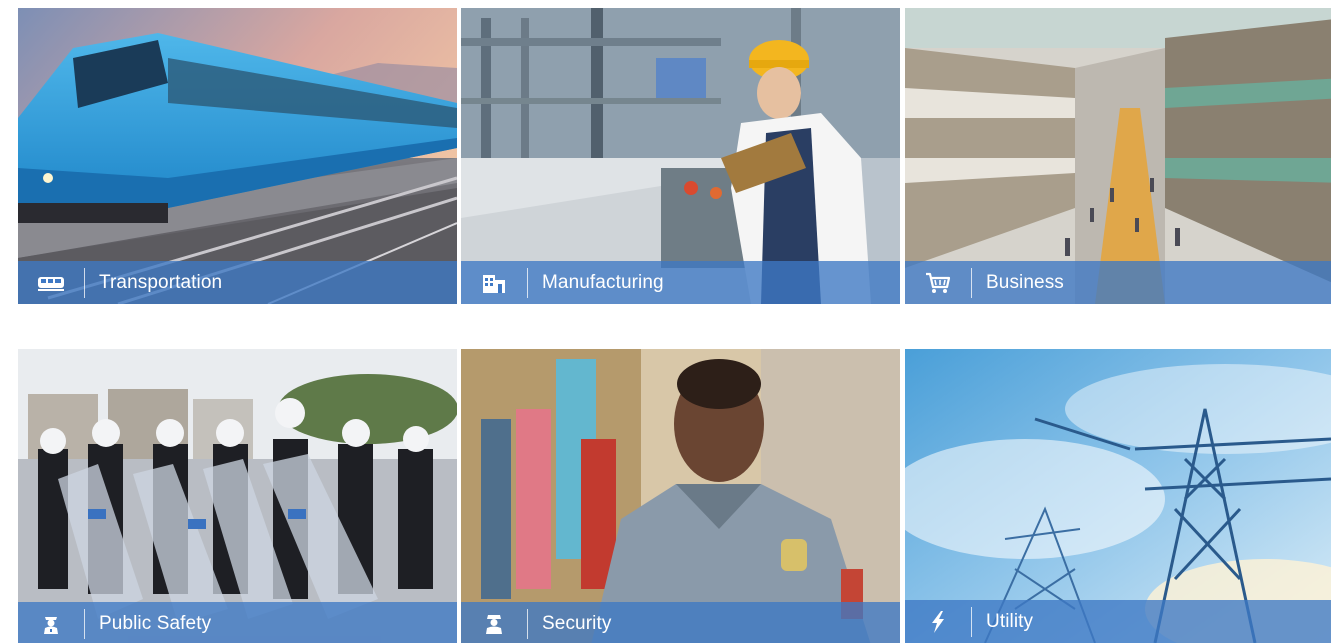  I want to click on factory-building-icon, so click(494, 282).